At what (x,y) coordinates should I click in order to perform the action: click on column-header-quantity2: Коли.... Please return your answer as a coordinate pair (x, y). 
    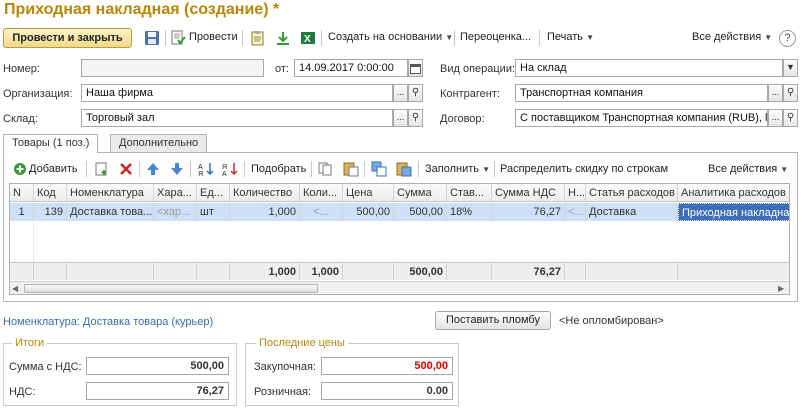
    Looking at the image, I should click on (321, 193).